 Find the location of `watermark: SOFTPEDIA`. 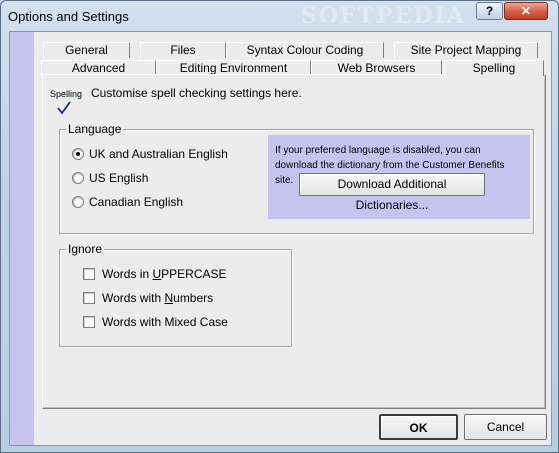

watermark: SOFTPEDIA is located at coordinates (383, 16).